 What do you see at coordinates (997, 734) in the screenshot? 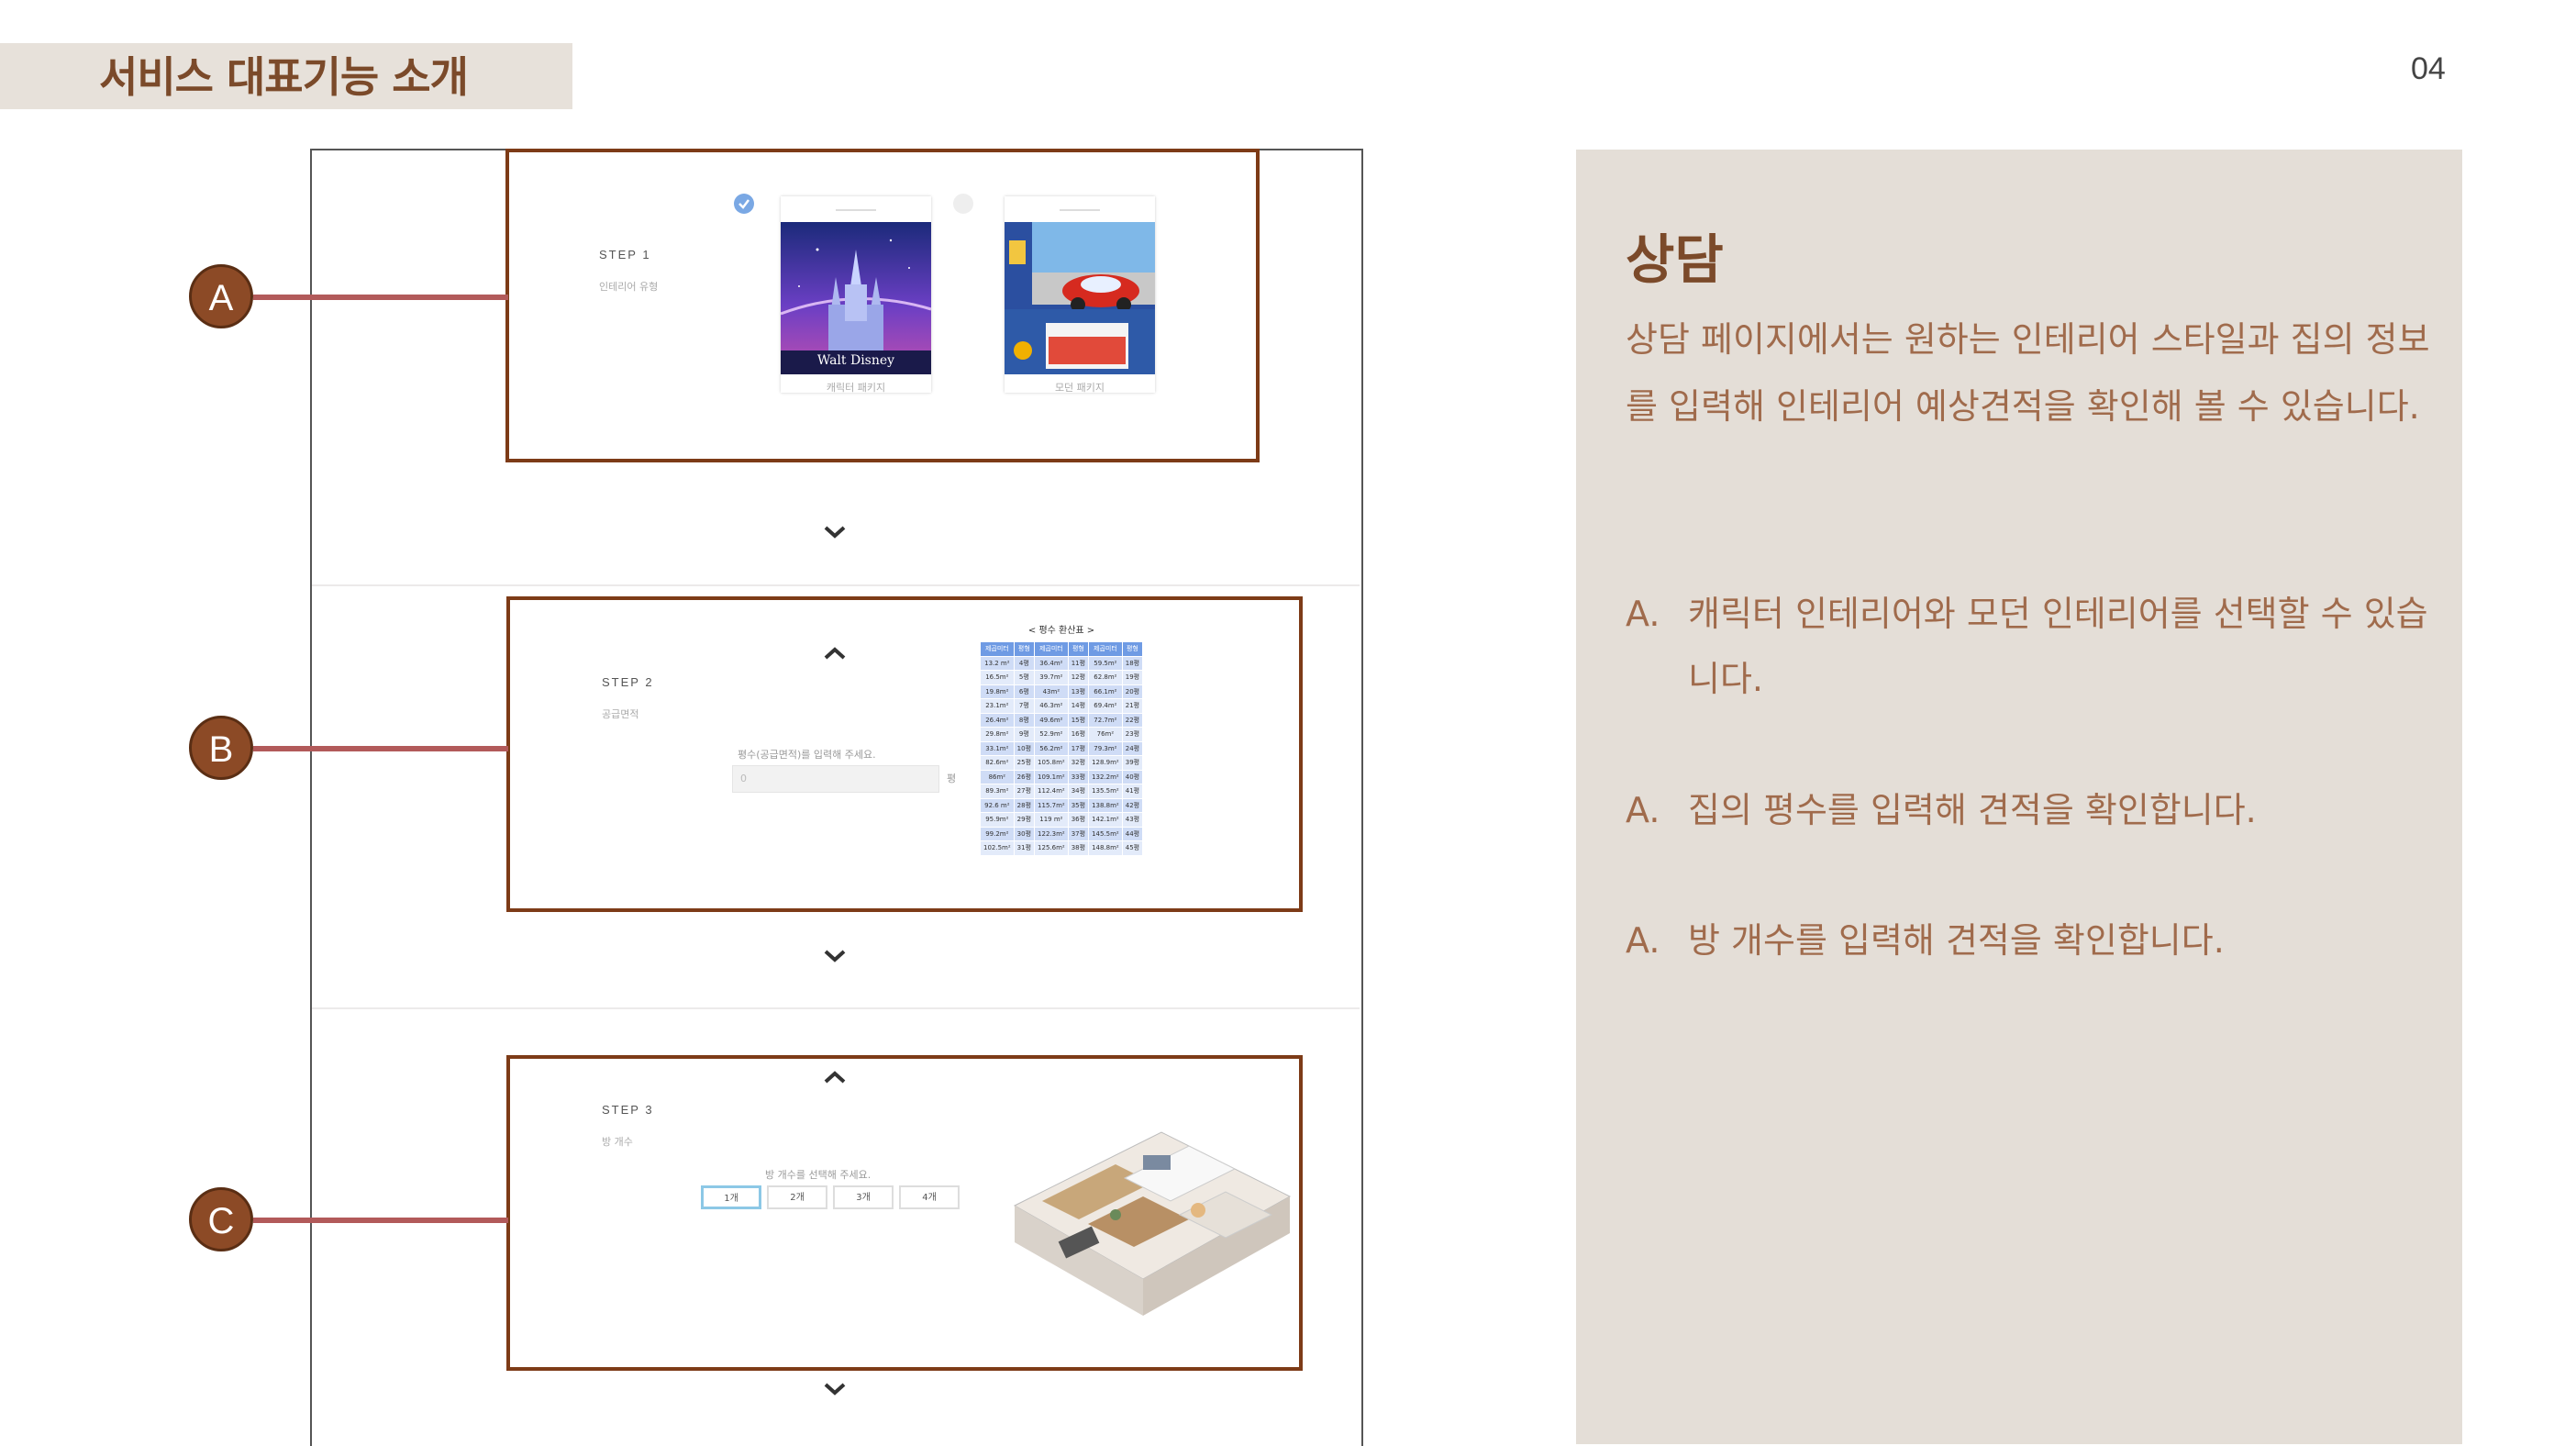
I see `table-cell: 29.8m²` at bounding box center [997, 734].